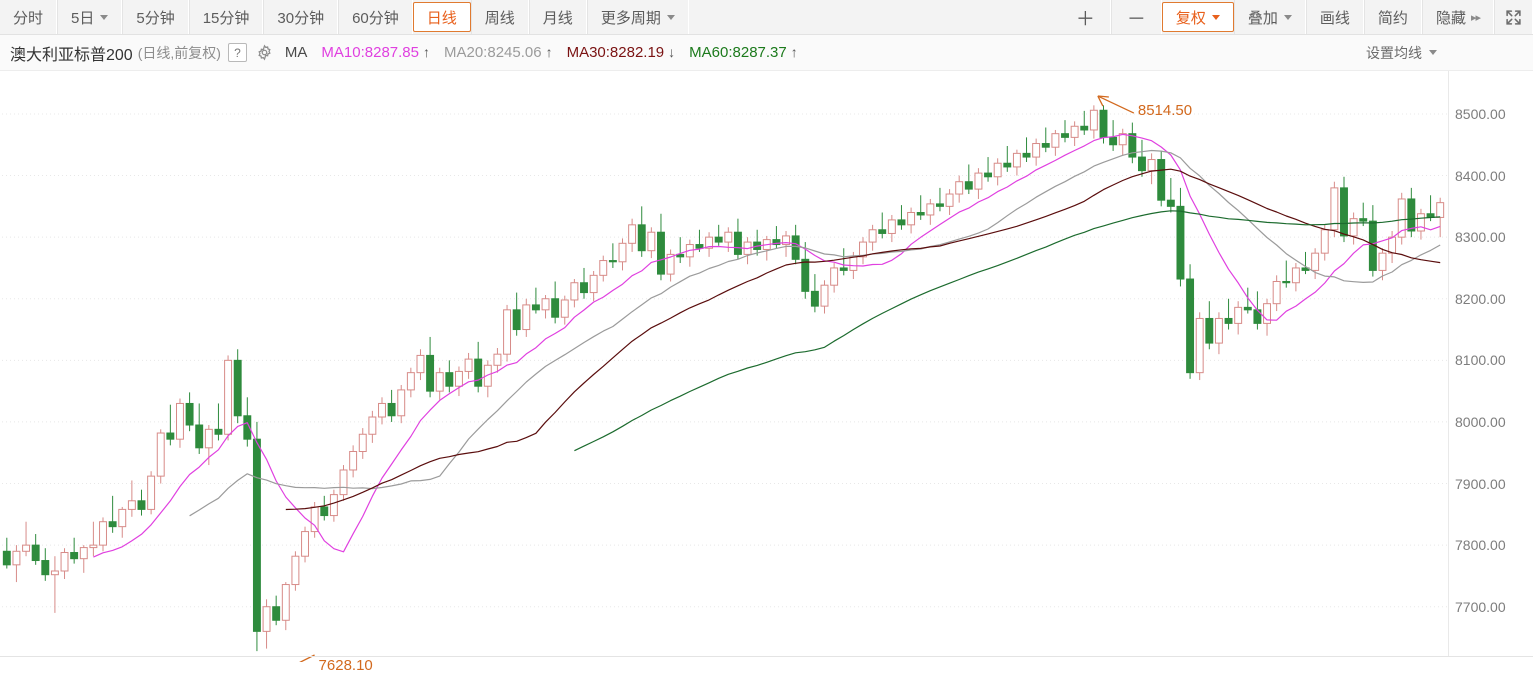 The image size is (1533, 674). What do you see at coordinates (1450, 18) in the screenshot?
I see `hide-panel-button-label: 隐藏` at bounding box center [1450, 18].